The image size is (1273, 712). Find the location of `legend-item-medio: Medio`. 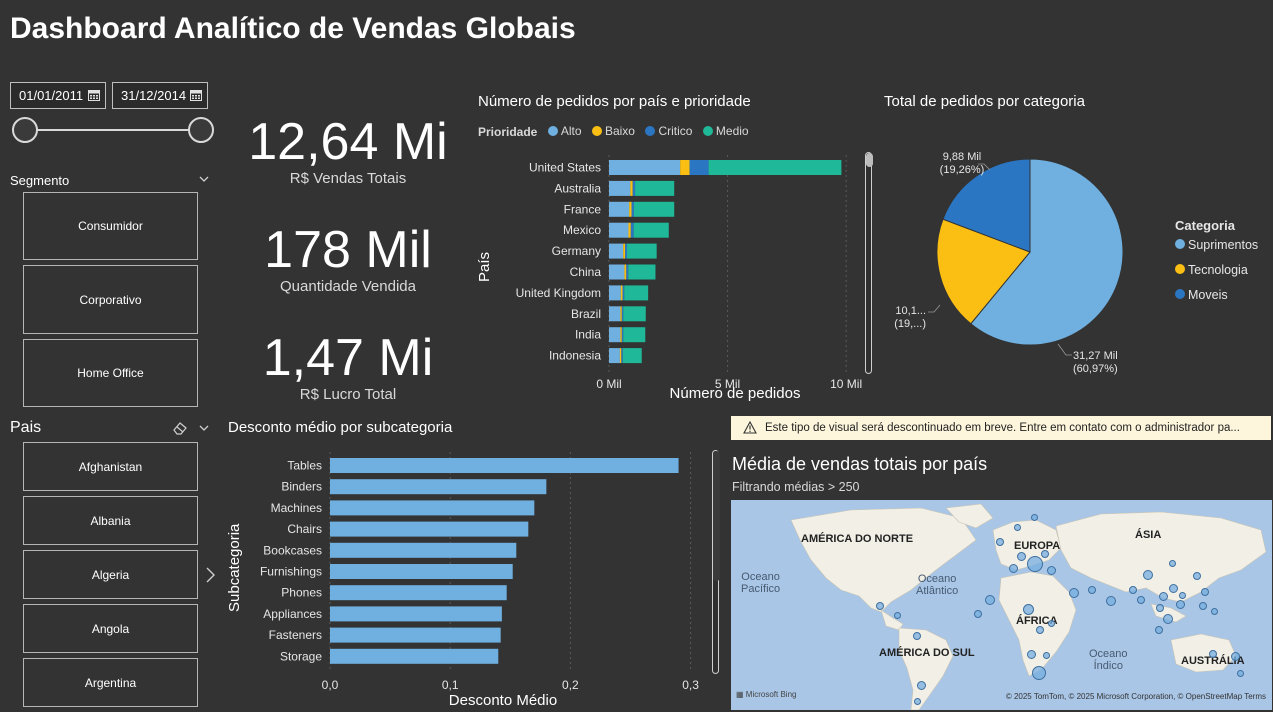

legend-item-medio: Medio is located at coordinates (725, 131).